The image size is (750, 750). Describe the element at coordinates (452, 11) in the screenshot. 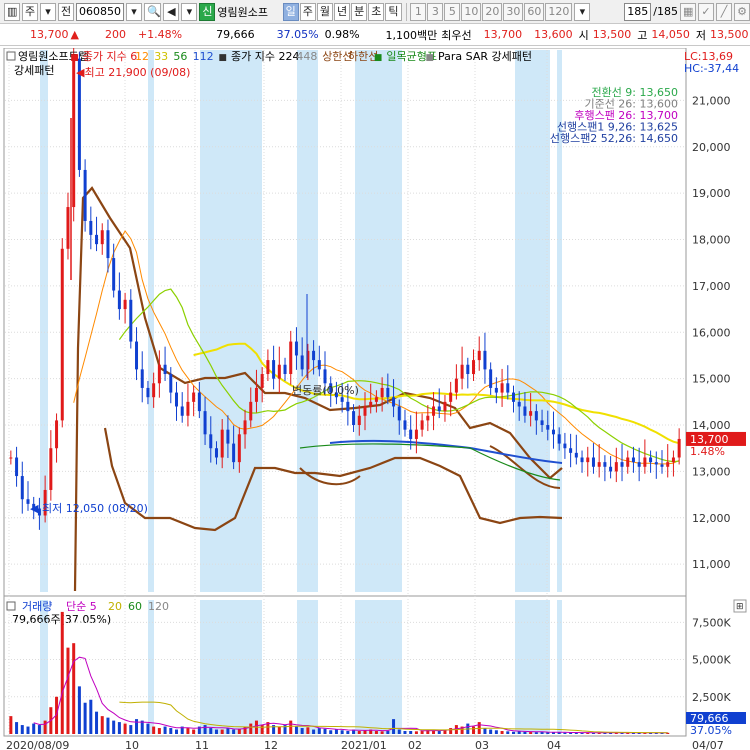

I see `interval-5: 5` at that location.